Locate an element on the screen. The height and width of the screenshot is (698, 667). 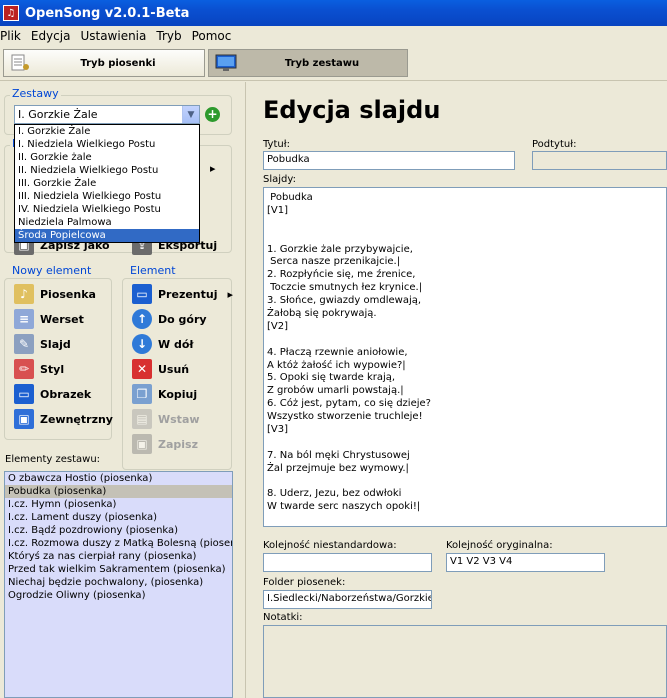
original-order-field: V1 V2 V3 V4 is located at coordinates (525, 562).